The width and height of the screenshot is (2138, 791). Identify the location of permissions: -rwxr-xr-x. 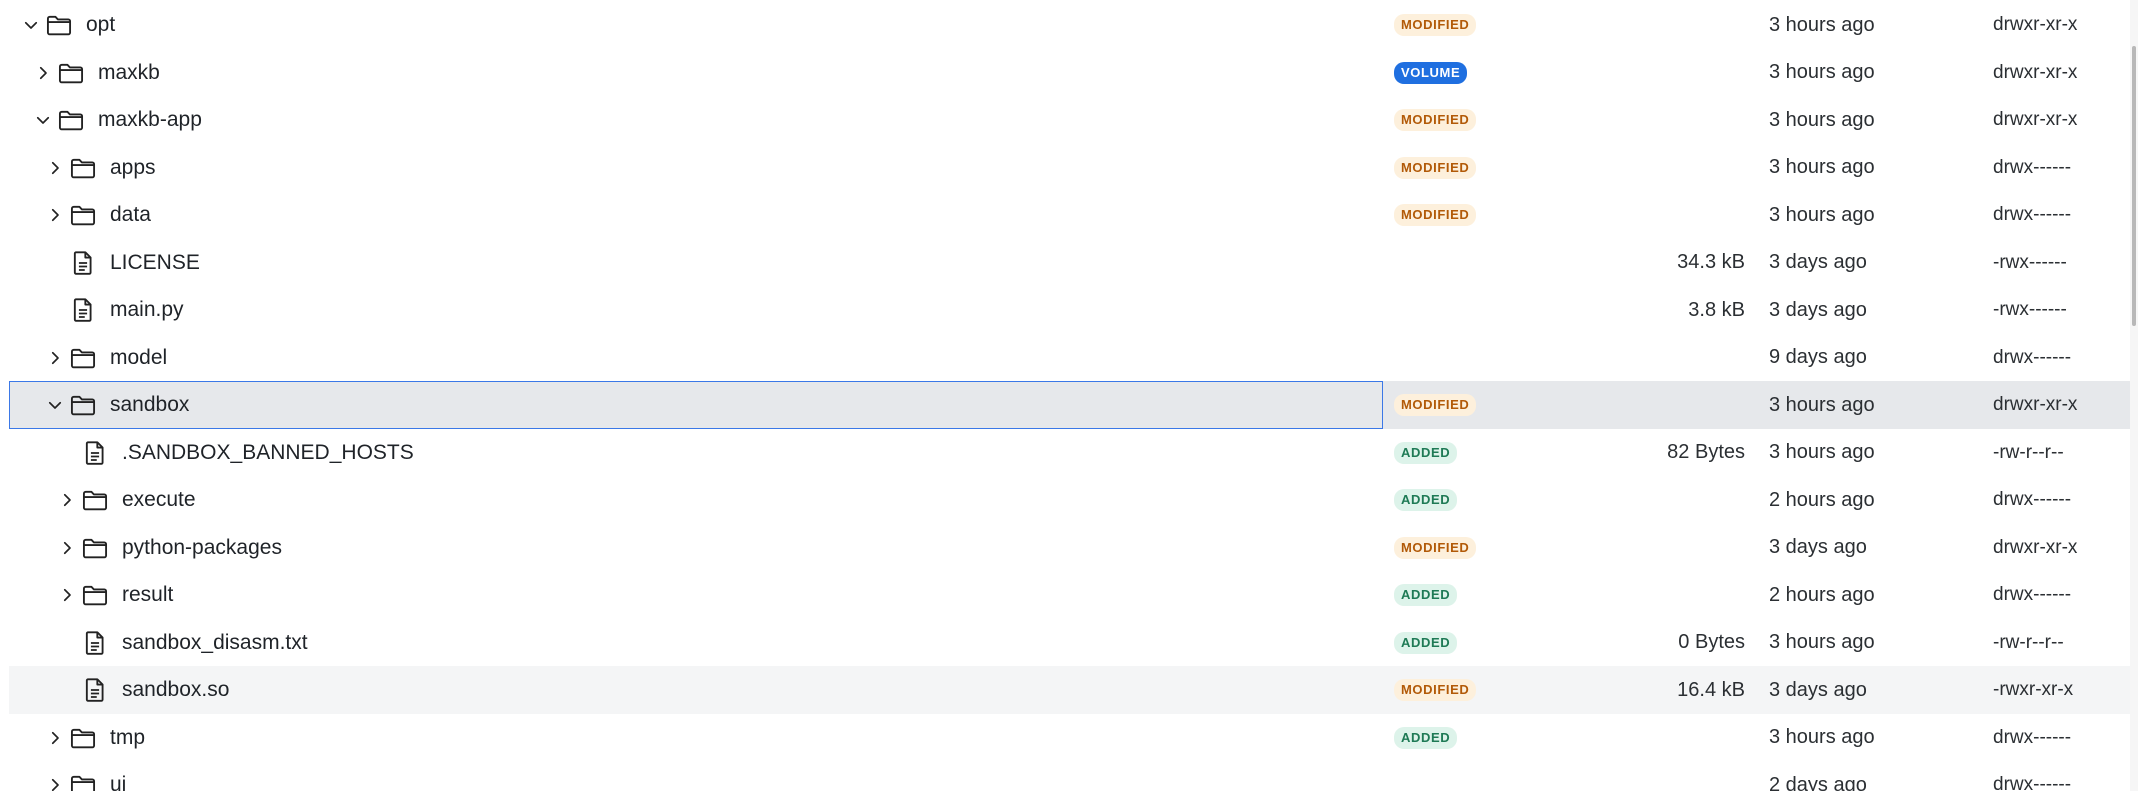
(2033, 689).